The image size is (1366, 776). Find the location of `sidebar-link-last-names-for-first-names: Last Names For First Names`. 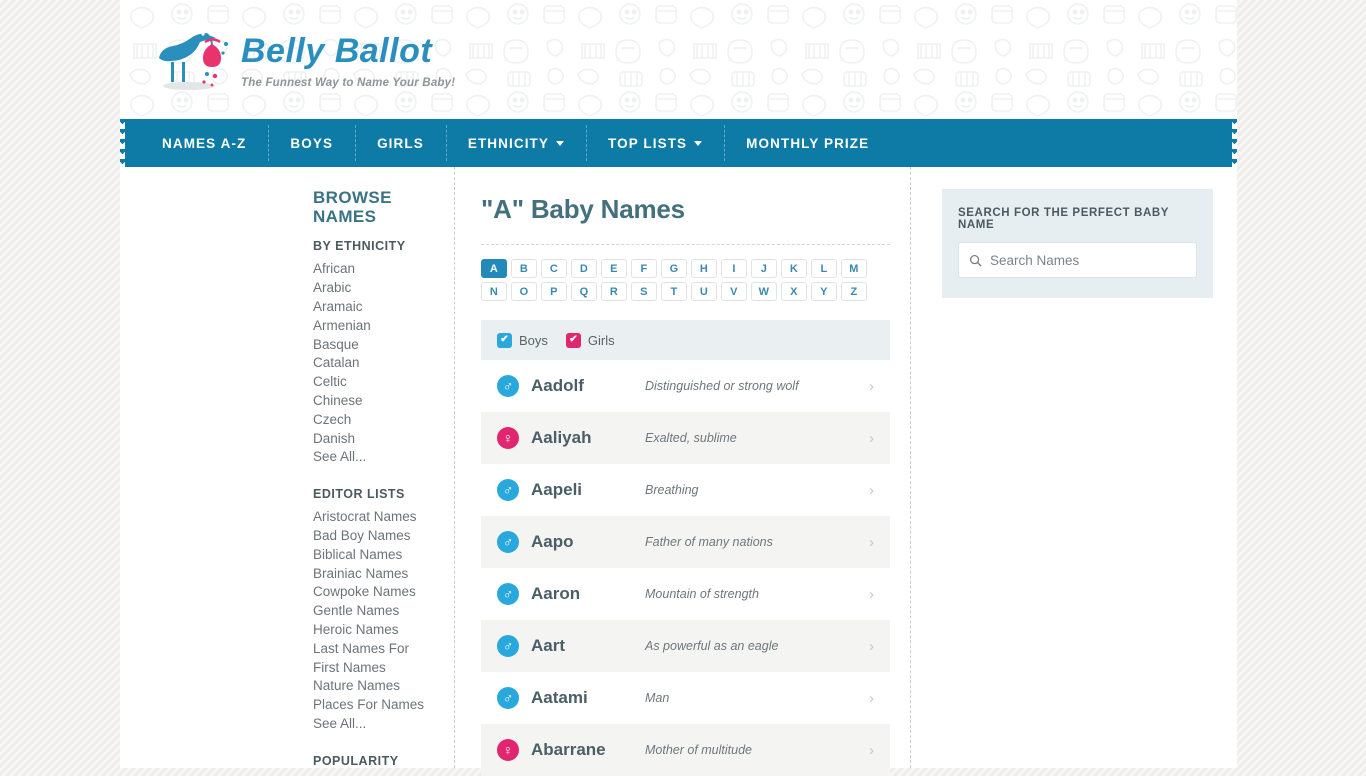

sidebar-link-last-names-for-first-names: Last Names For First Names is located at coordinates (370, 659).